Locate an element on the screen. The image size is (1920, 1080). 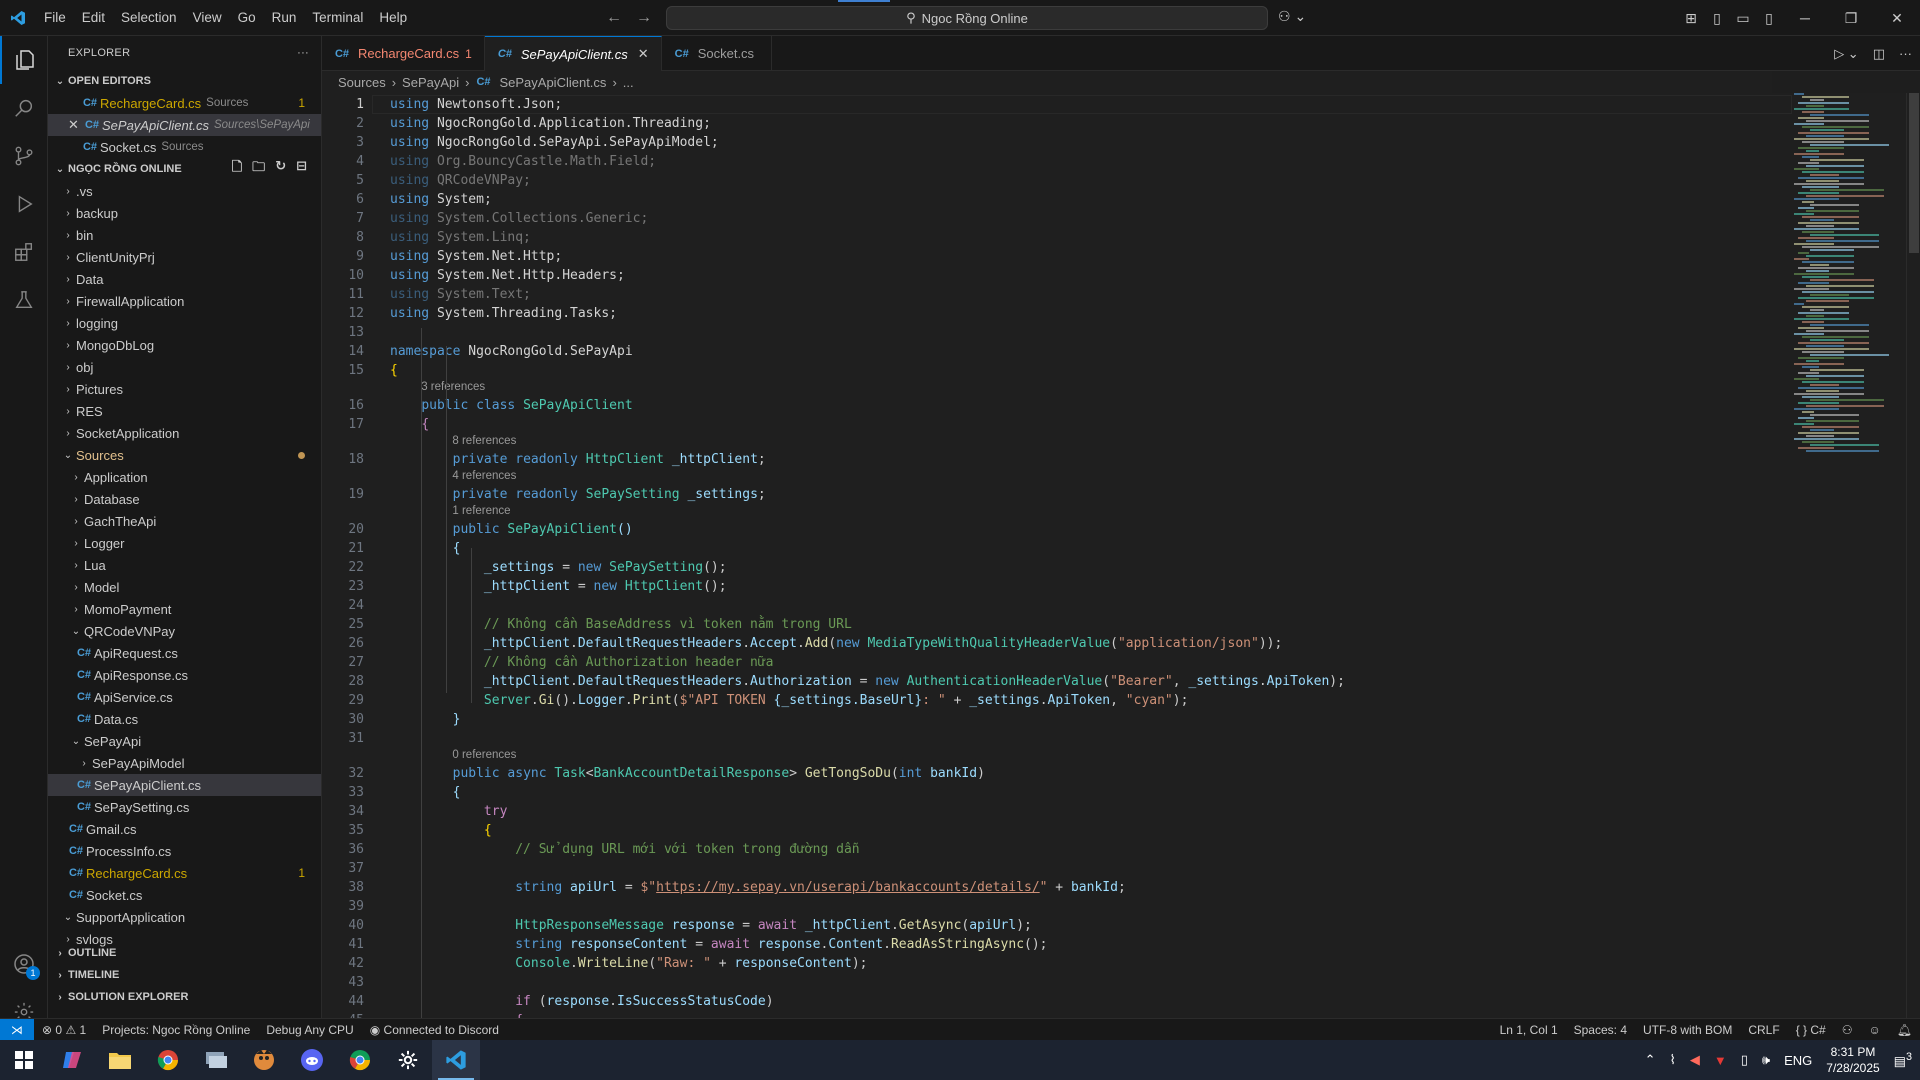
folder-item: › Lua is located at coordinates (184, 565).